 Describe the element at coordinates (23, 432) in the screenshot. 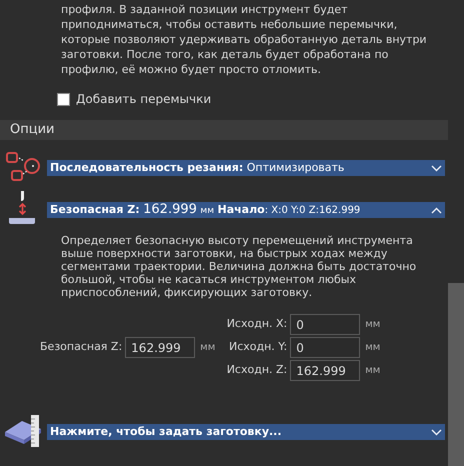

I see `stock-block-icon` at that location.